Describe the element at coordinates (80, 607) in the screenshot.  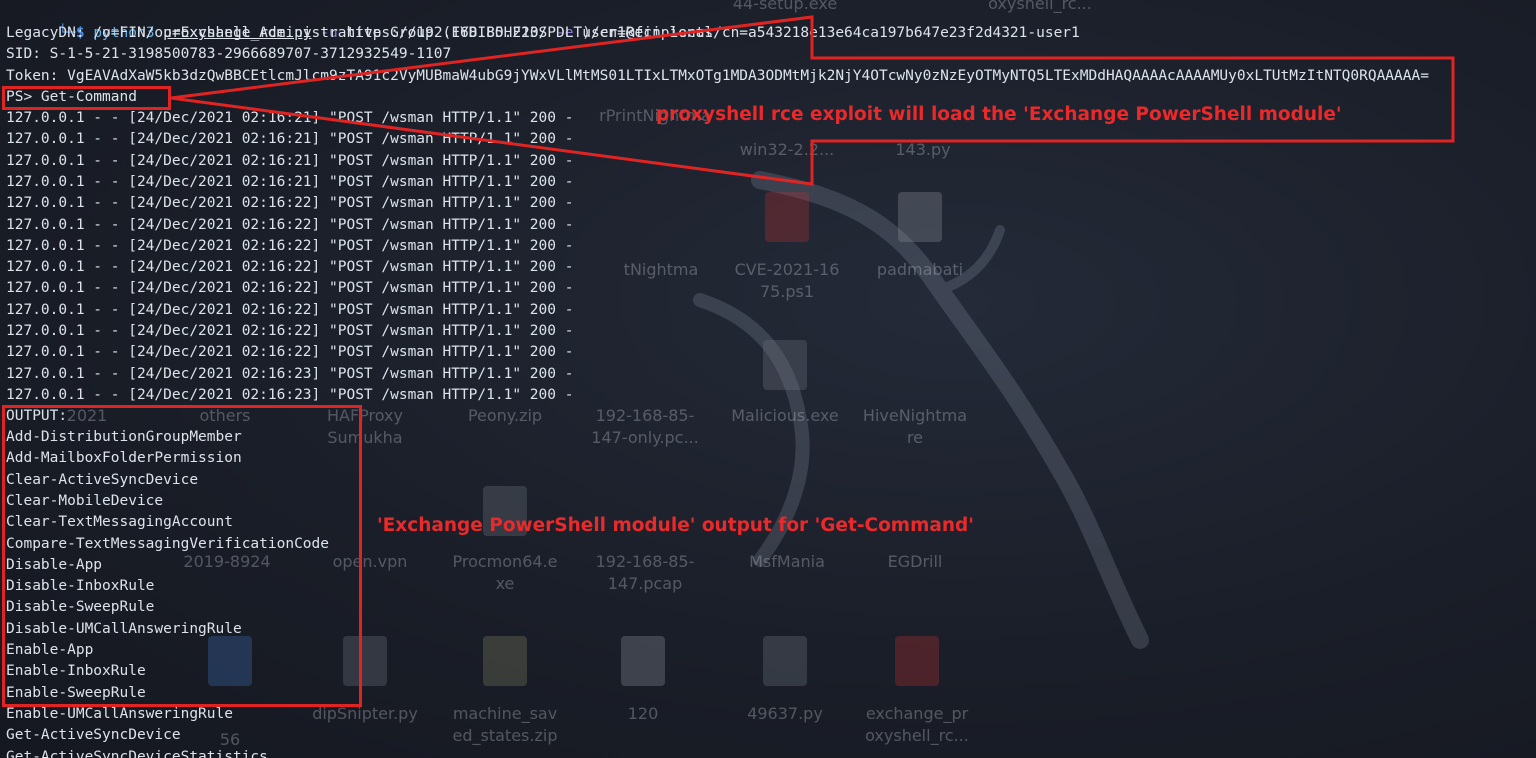
I see `output-line: Disable-SweepRule` at that location.